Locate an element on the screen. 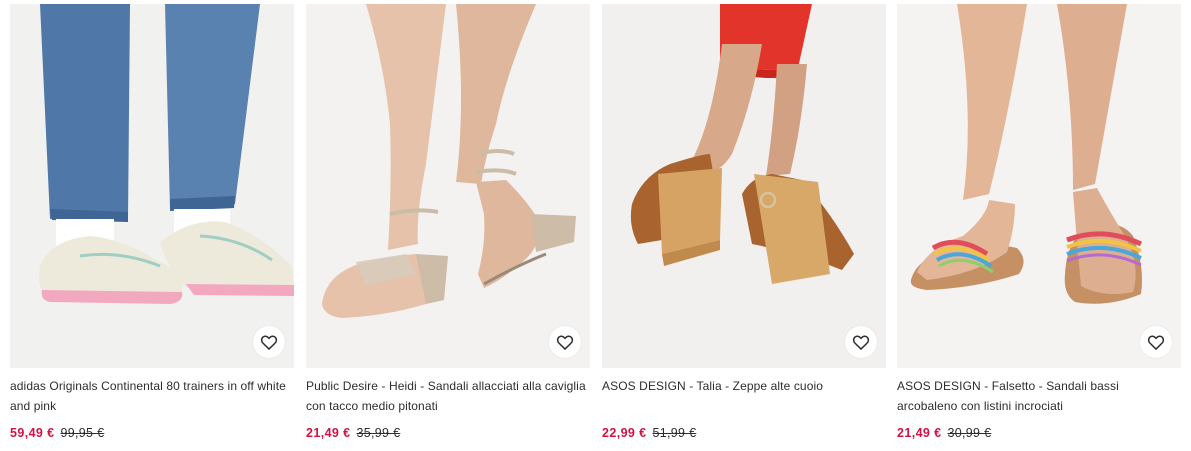 The height and width of the screenshot is (451, 1191). product-title: ASOS DESIGN - Talia - Zeppe alte cuoio is located at coordinates (744, 386).